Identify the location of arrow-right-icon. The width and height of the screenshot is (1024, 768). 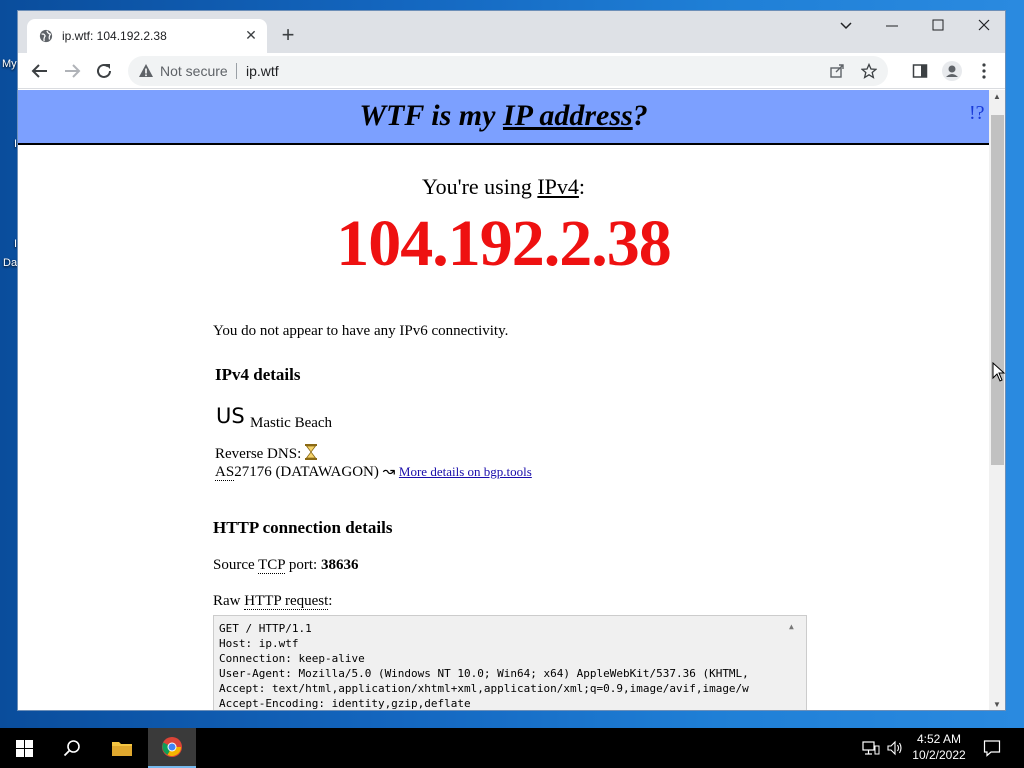
(73, 71).